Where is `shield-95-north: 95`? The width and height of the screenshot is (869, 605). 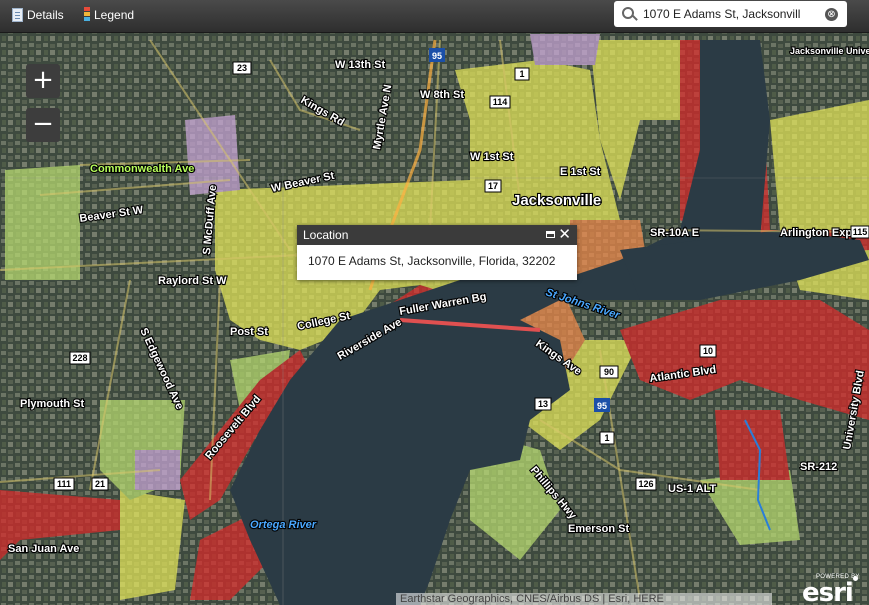
shield-95-north: 95 is located at coordinates (437, 55).